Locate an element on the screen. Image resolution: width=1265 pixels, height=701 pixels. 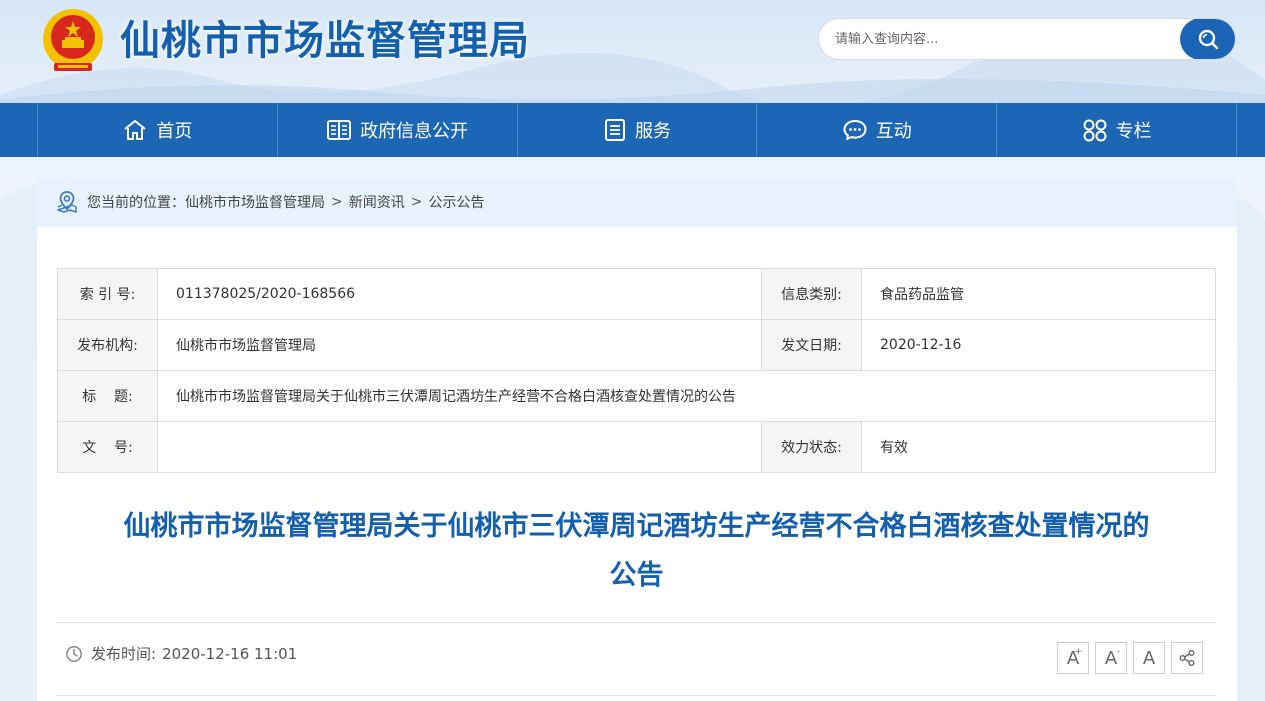
publish-meta: 发布时间: 2020-12-16 11:01 is located at coordinates (181, 653).